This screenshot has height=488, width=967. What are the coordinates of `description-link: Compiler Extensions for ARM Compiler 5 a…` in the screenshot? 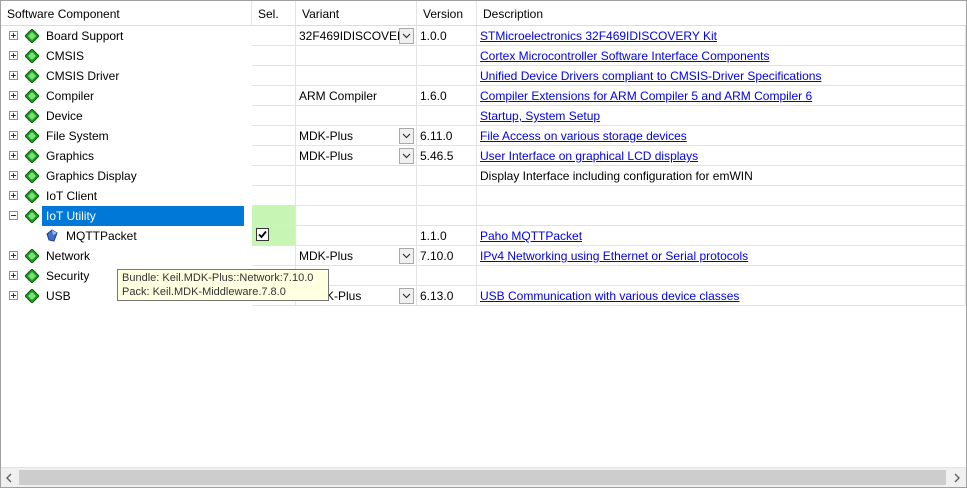 It's located at (646, 96).